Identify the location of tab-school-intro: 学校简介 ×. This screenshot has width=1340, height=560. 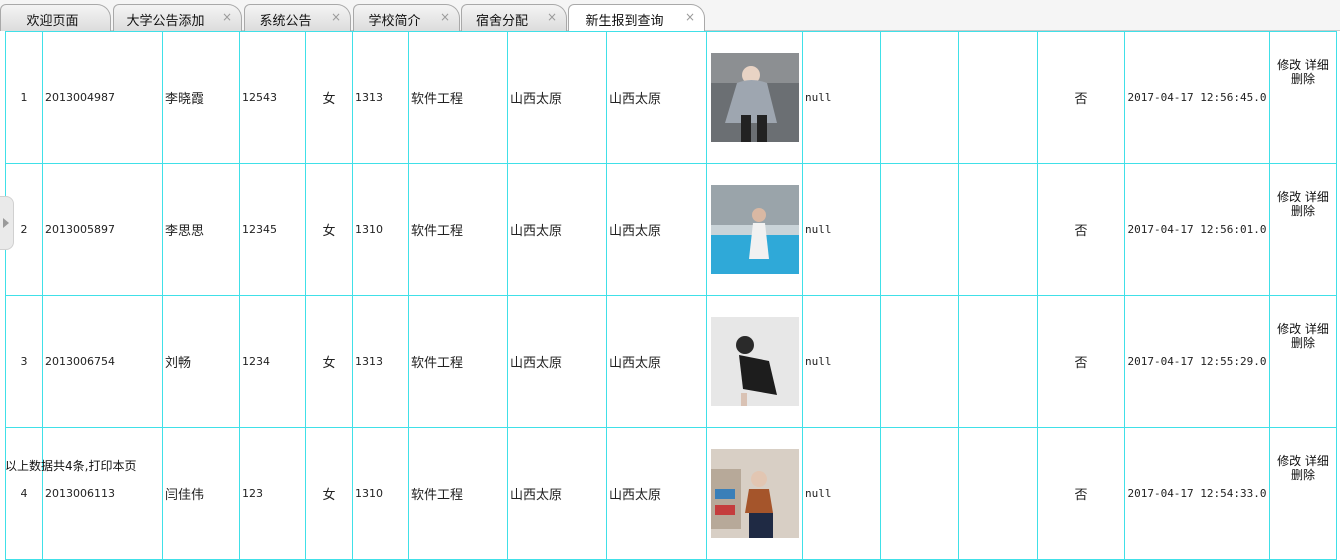
(406, 17).